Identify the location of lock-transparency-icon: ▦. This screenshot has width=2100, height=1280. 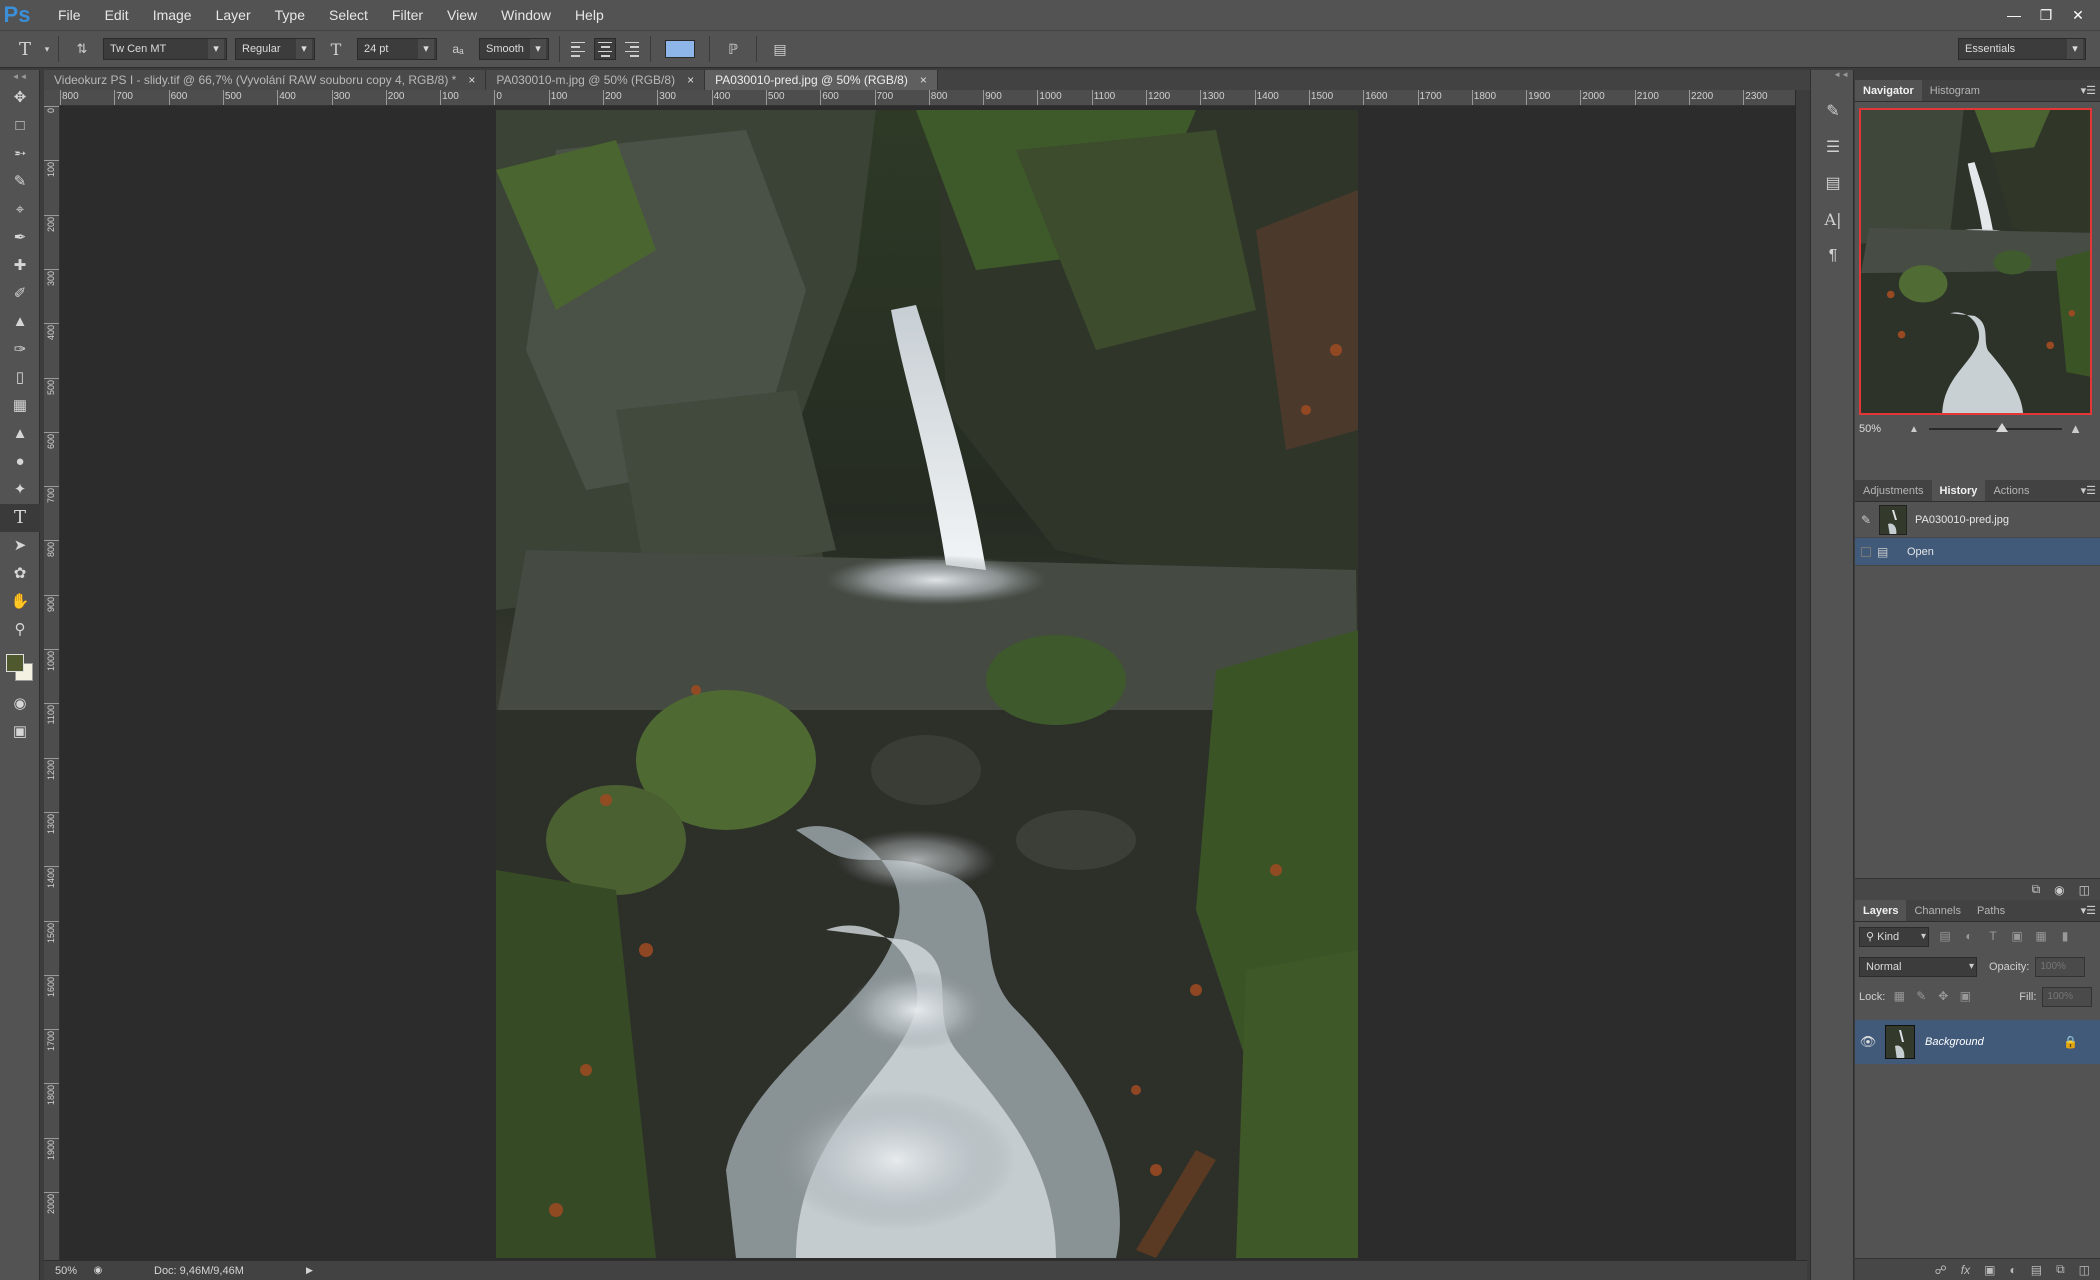
(1899, 997).